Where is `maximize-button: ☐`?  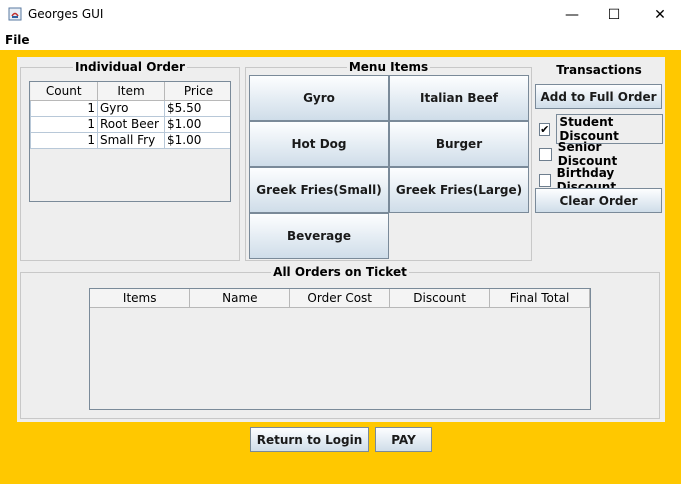 maximize-button: ☐ is located at coordinates (614, 15).